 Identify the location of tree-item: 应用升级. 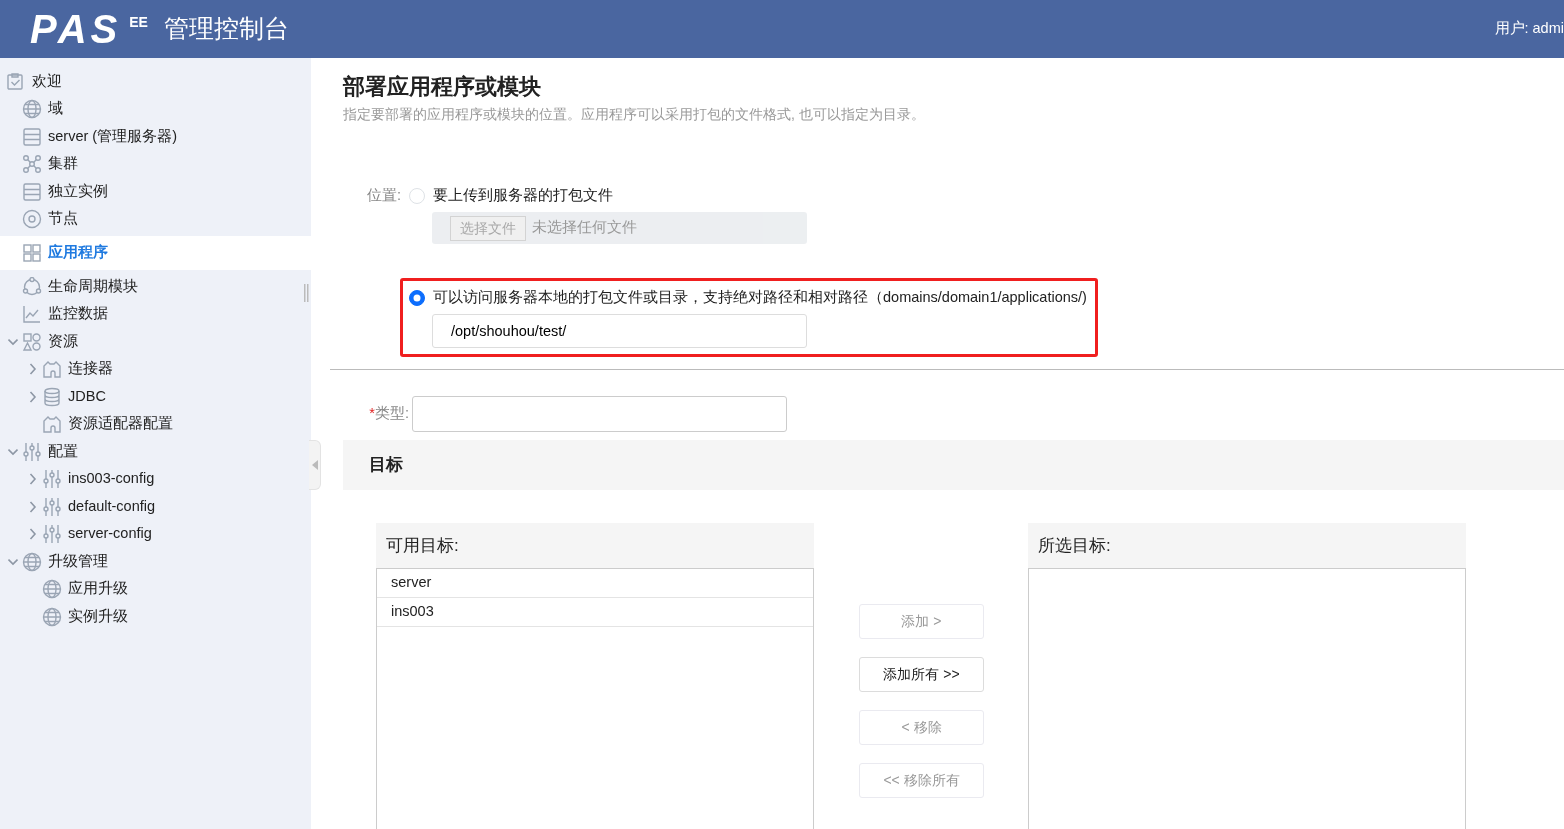
(155, 589).